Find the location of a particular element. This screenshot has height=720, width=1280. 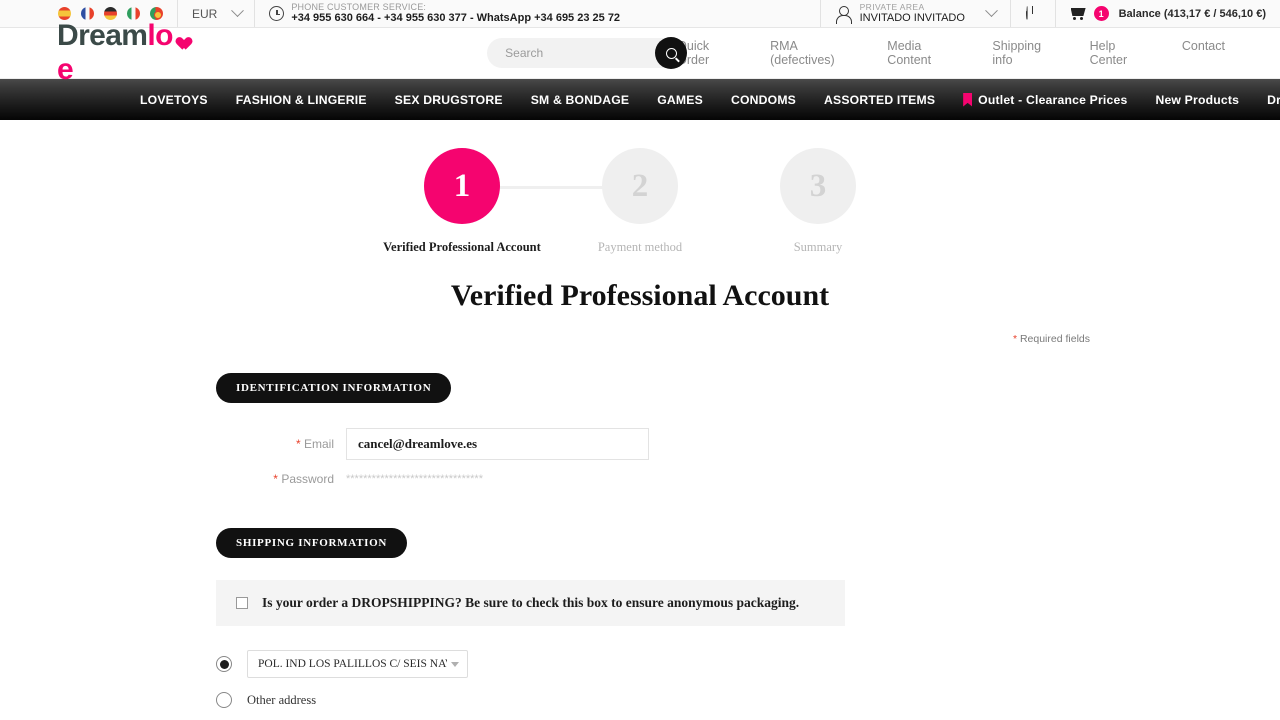

site-logo: Dreamlo e is located at coordinates (95, 53).